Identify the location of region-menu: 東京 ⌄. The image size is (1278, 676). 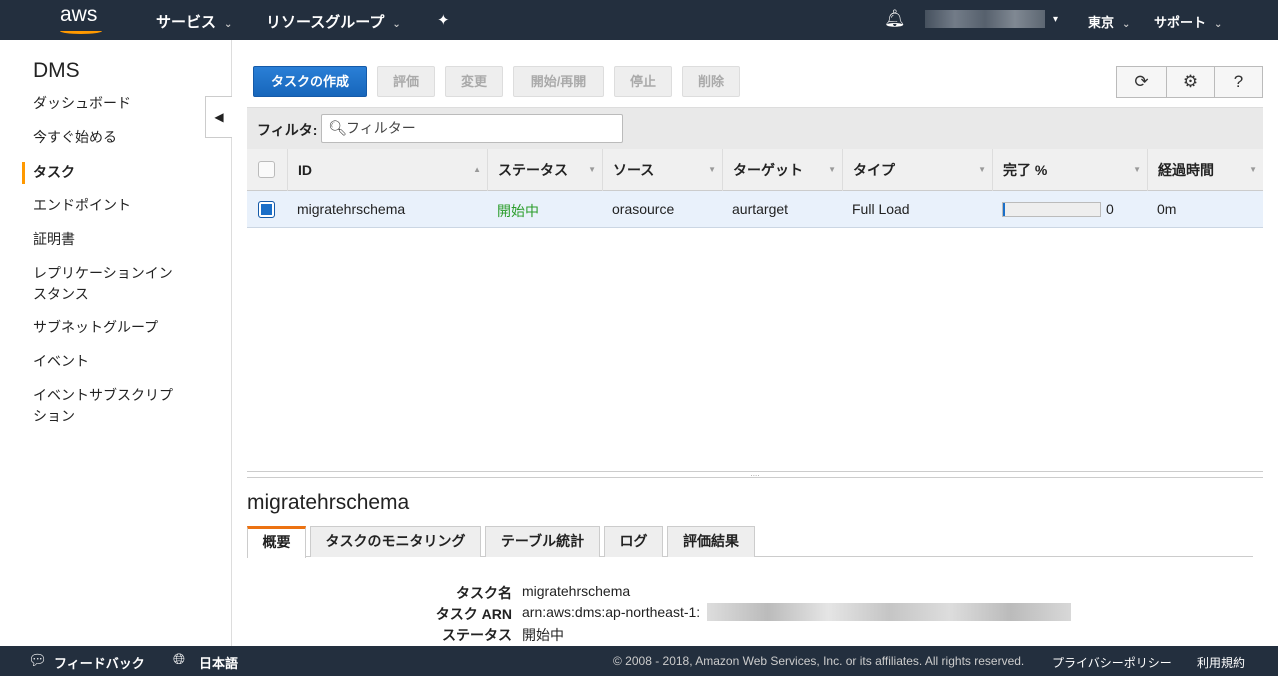
(1109, 21).